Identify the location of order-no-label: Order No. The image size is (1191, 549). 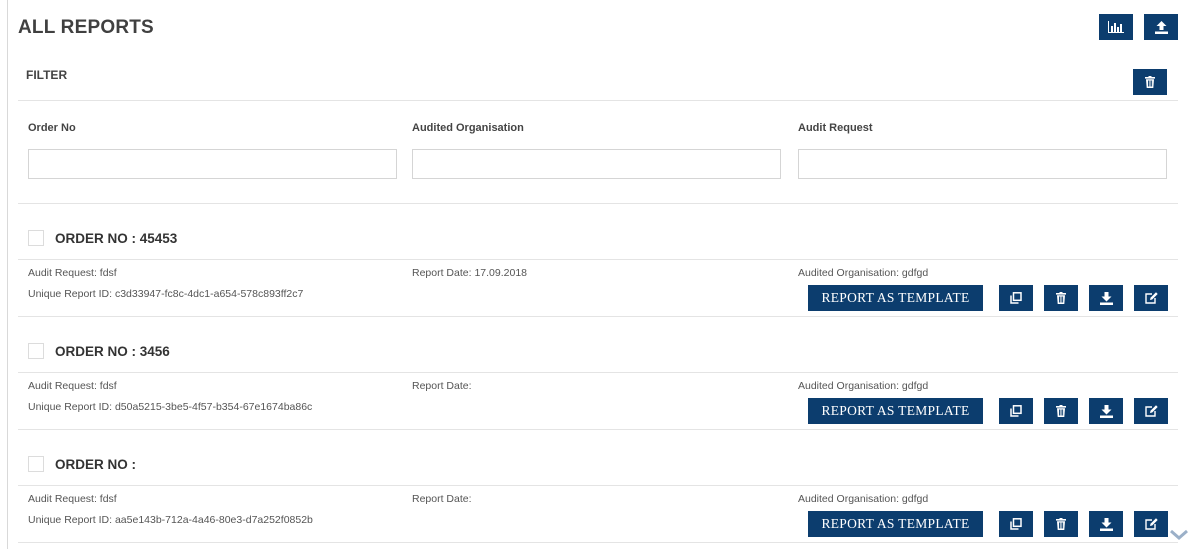
(52, 128).